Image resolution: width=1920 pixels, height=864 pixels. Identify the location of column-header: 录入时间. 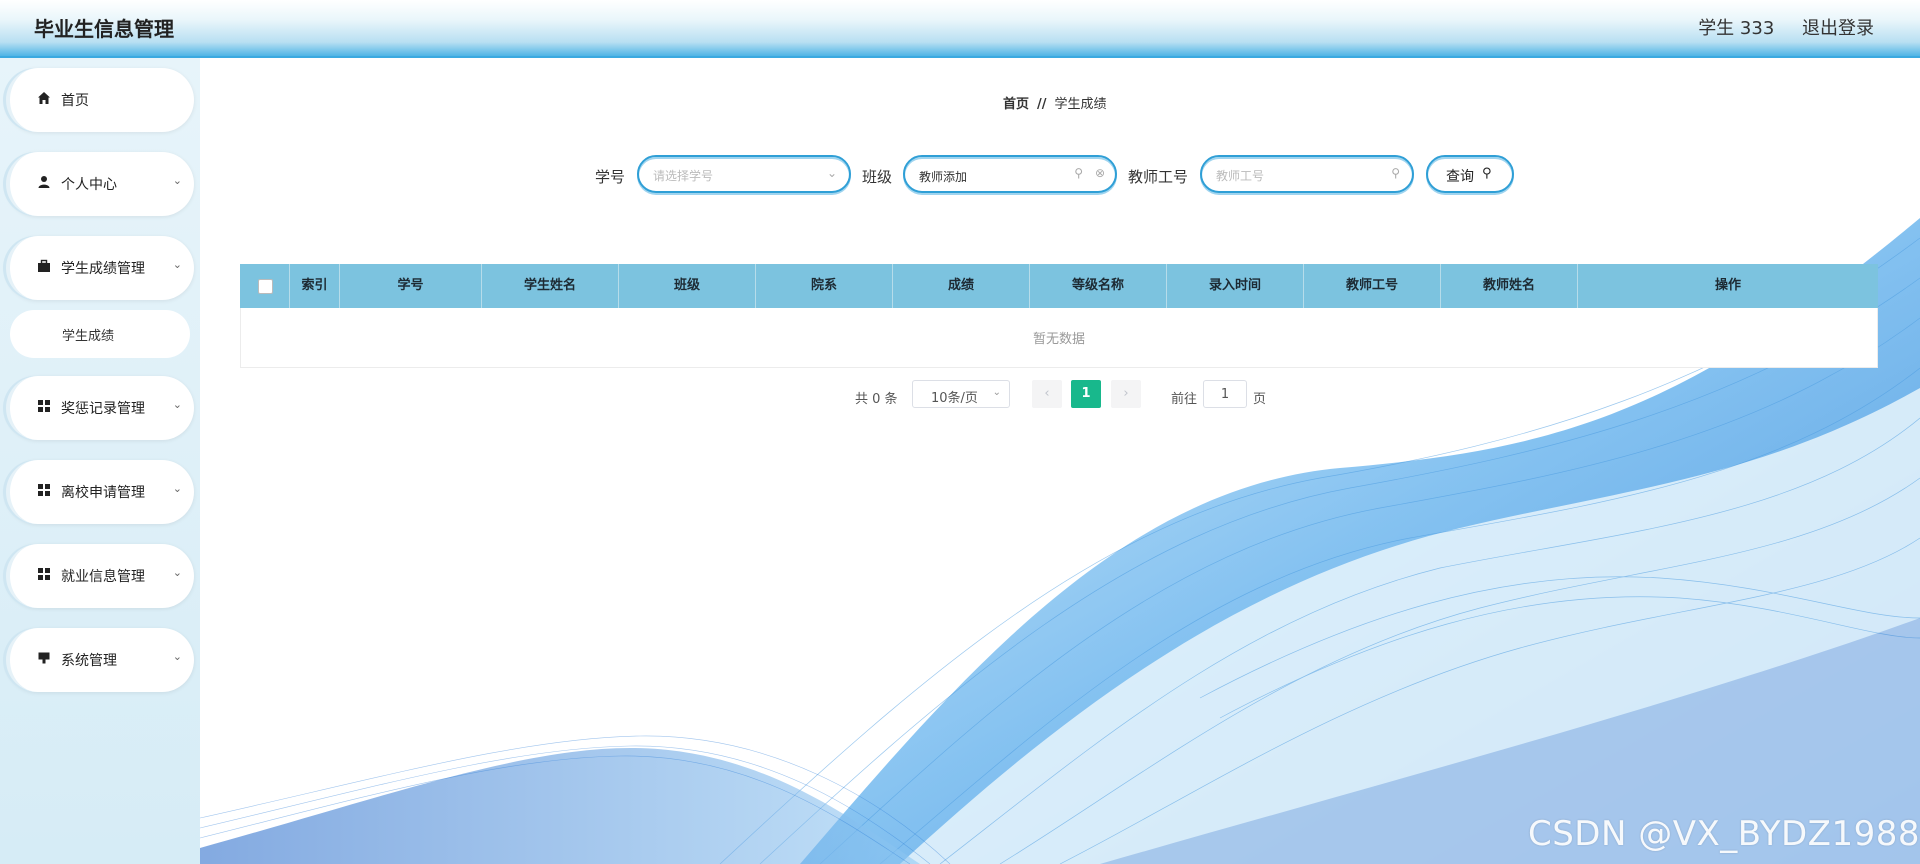
(1235, 286).